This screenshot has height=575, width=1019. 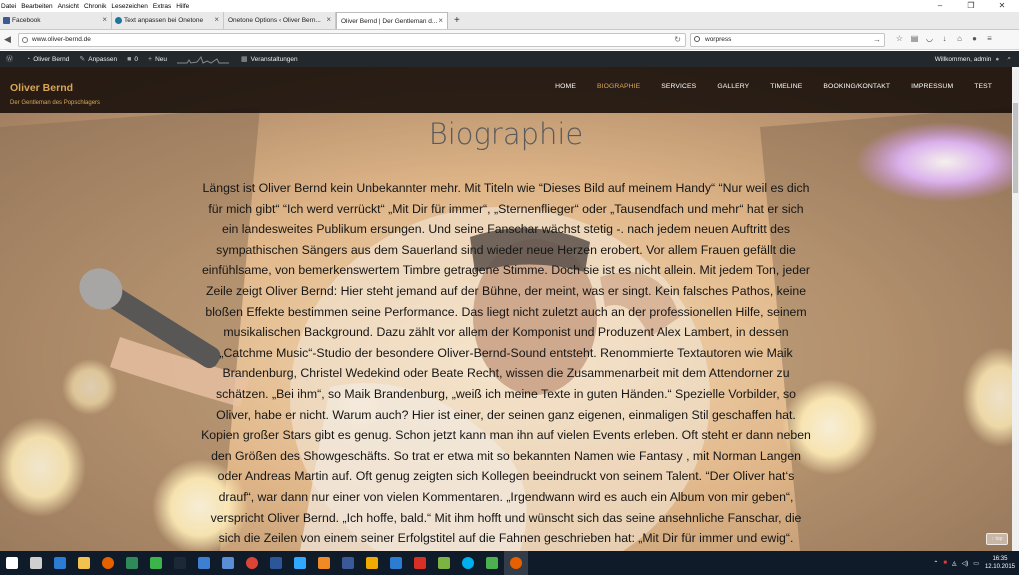 What do you see at coordinates (26, 20) in the screenshot?
I see `tab-label: Facebook` at bounding box center [26, 20].